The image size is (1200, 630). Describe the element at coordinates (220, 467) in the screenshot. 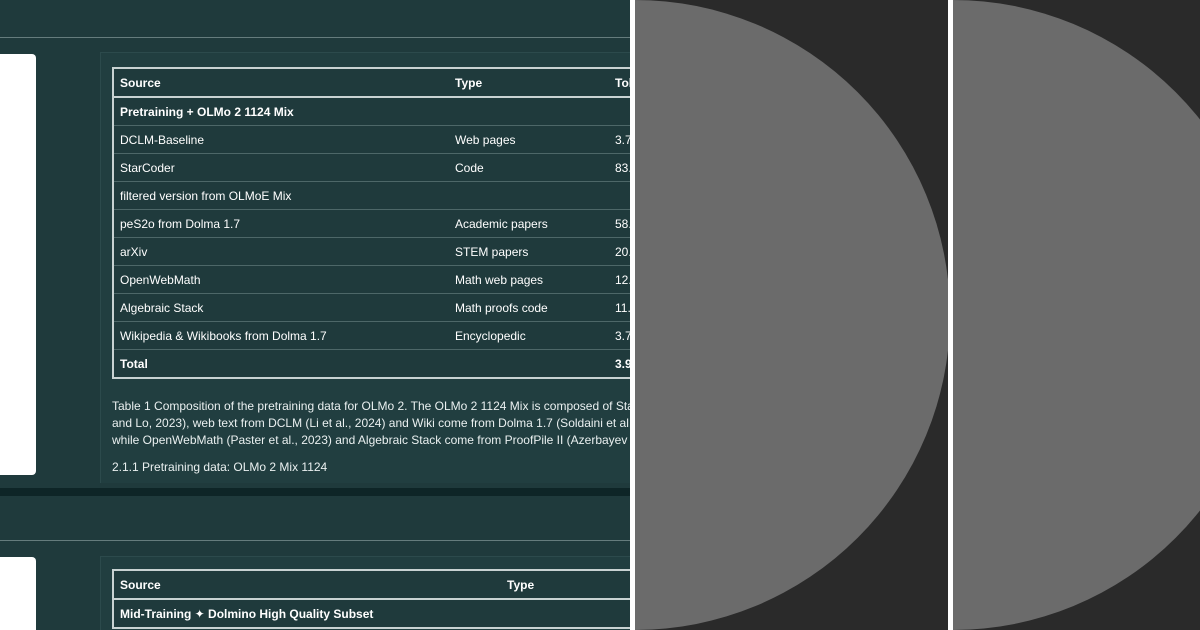

I see `section-subheading: 2.1.1 Pretraining data: OLMo 2 Mix 1124` at that location.